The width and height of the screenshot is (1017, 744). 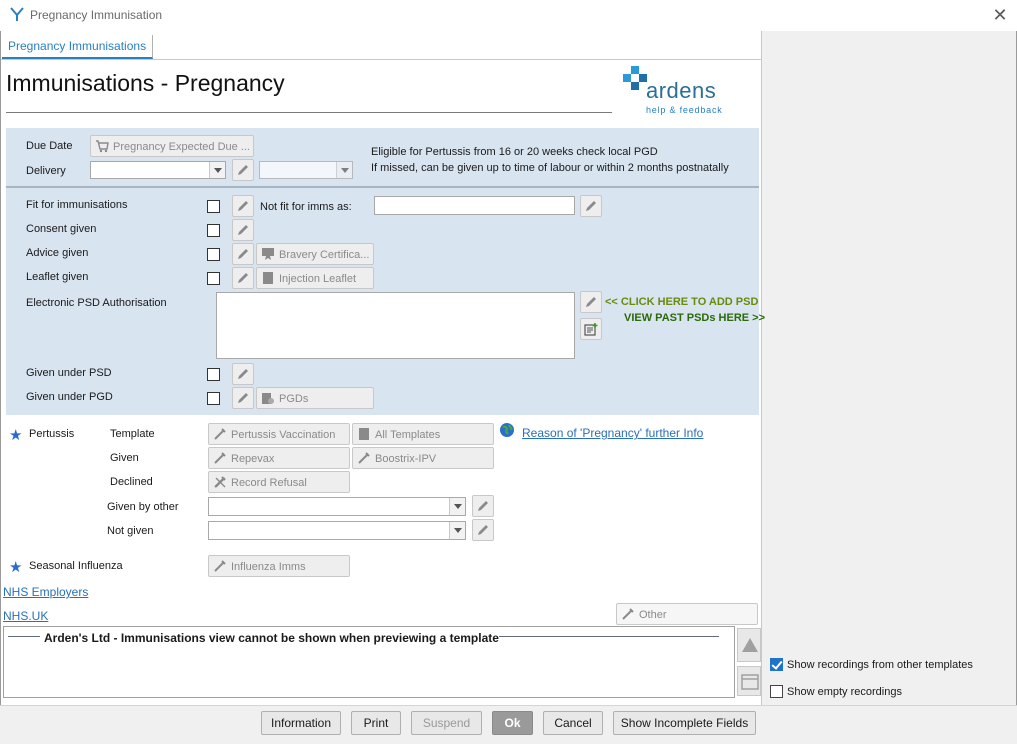 What do you see at coordinates (309, 112) in the screenshot?
I see `title-underline` at bounding box center [309, 112].